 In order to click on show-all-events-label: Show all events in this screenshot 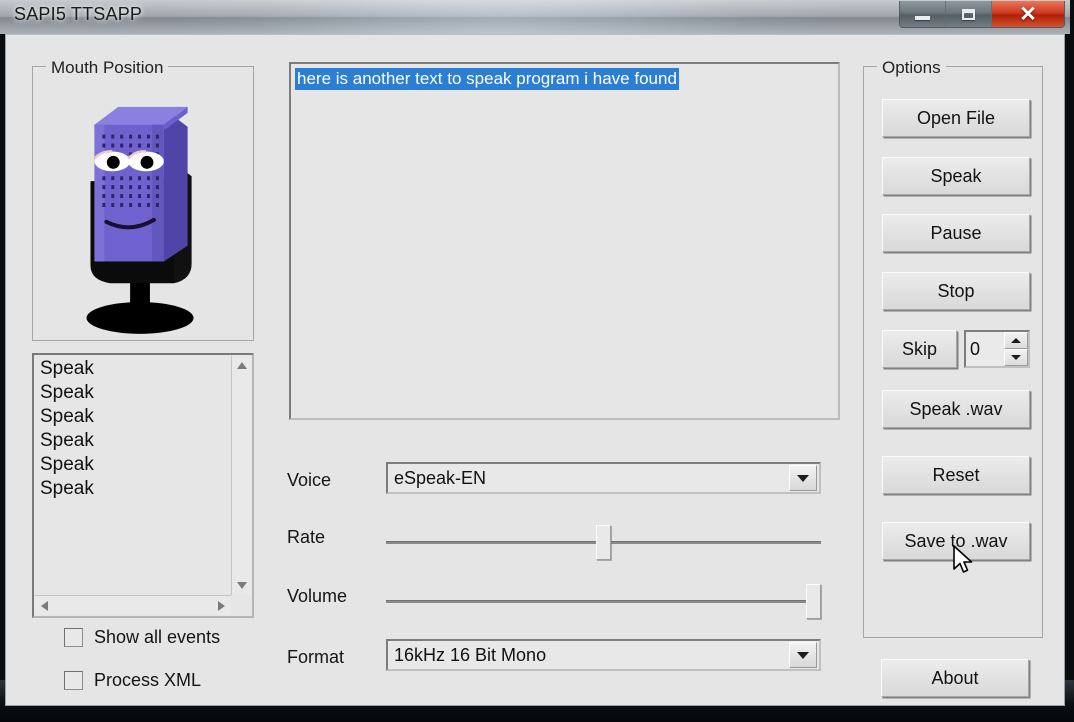, I will do `click(157, 637)`.